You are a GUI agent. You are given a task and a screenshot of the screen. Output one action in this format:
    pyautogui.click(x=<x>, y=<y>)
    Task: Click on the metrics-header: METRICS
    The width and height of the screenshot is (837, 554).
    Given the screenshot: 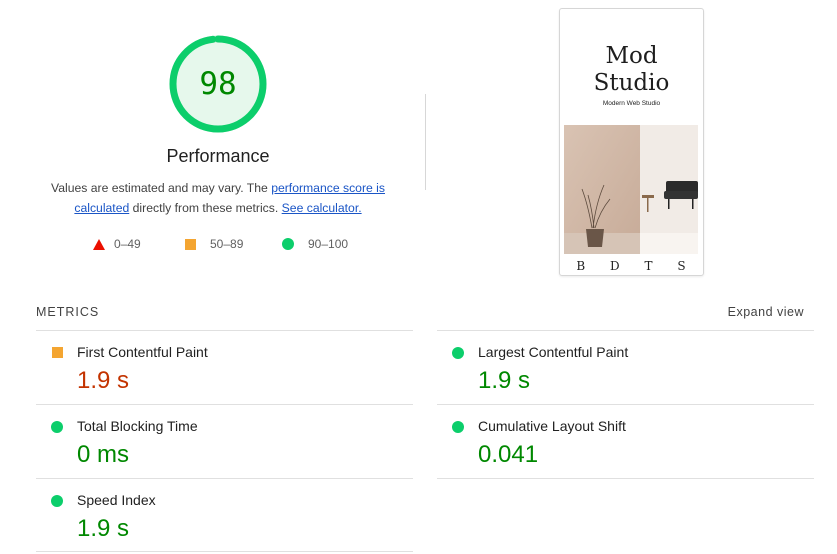 What is the action you would take?
    pyautogui.click(x=68, y=312)
    